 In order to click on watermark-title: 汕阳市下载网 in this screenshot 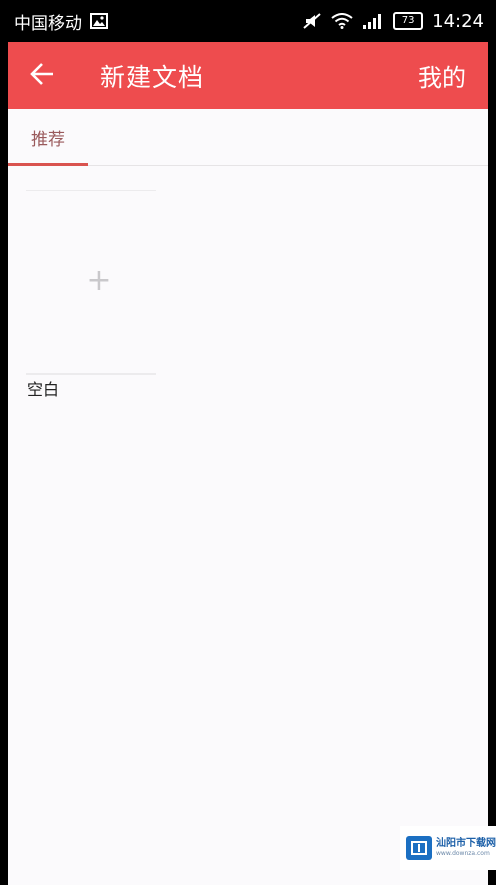, I will do `click(466, 843)`.